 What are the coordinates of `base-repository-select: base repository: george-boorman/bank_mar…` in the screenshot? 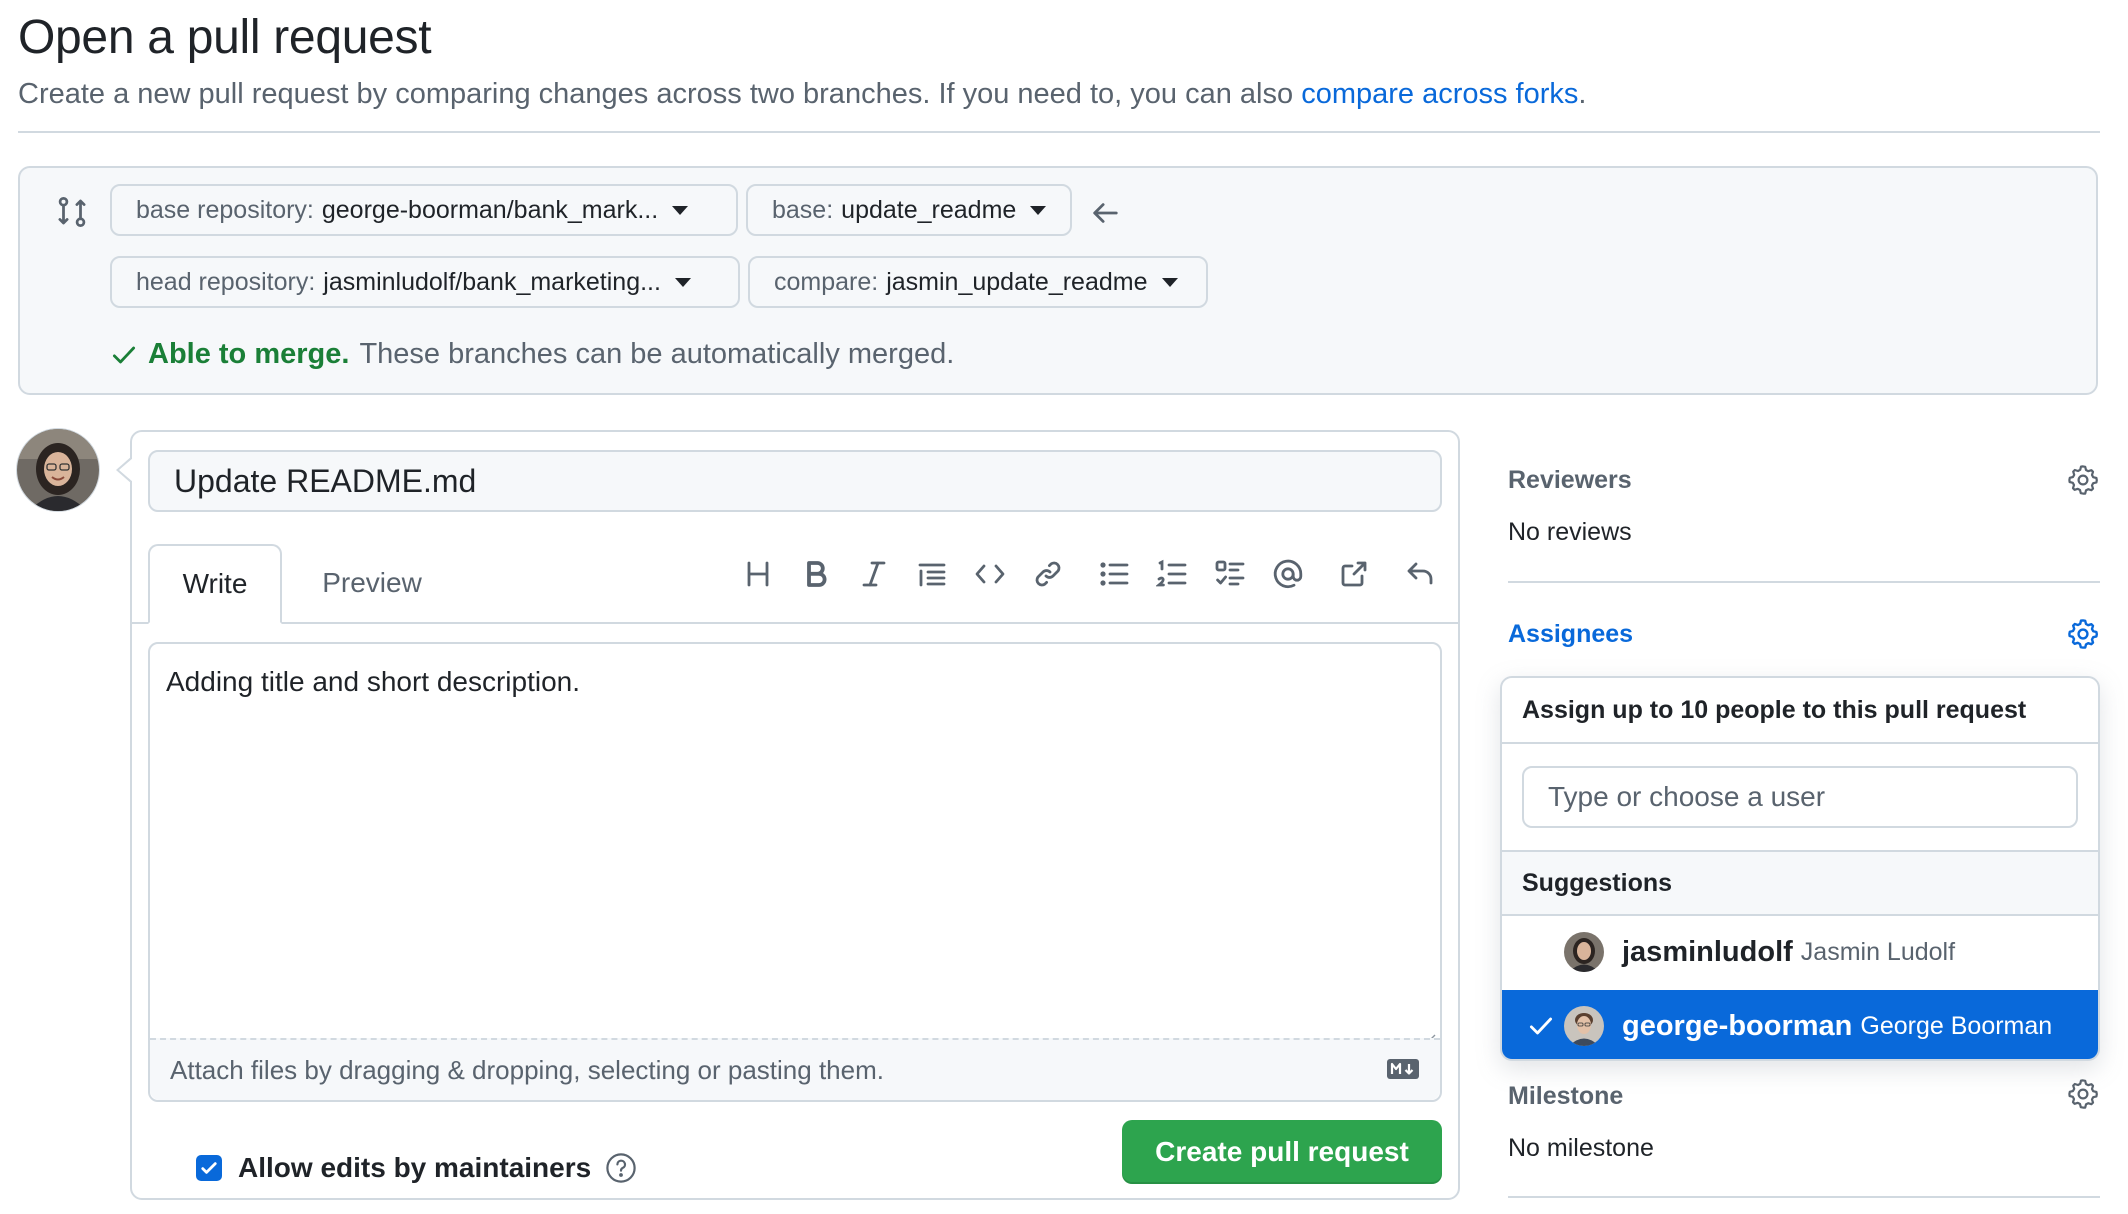 It's located at (424, 210).